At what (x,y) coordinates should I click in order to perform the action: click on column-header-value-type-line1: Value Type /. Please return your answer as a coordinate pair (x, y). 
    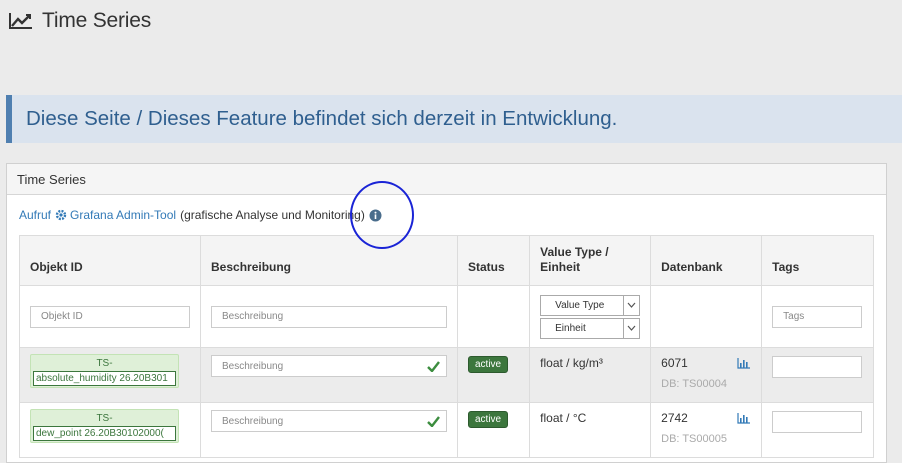
    Looking at the image, I should click on (574, 252).